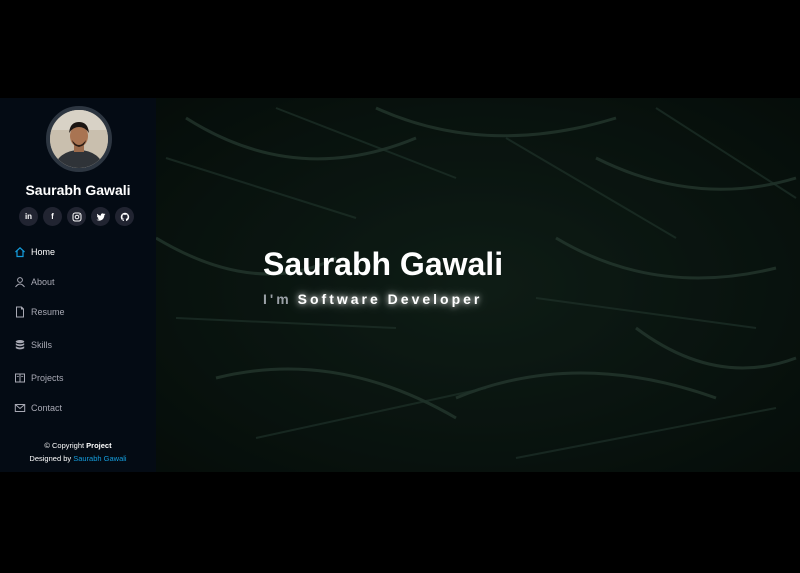 This screenshot has height=573, width=800. I want to click on book-icon, so click(20, 378).